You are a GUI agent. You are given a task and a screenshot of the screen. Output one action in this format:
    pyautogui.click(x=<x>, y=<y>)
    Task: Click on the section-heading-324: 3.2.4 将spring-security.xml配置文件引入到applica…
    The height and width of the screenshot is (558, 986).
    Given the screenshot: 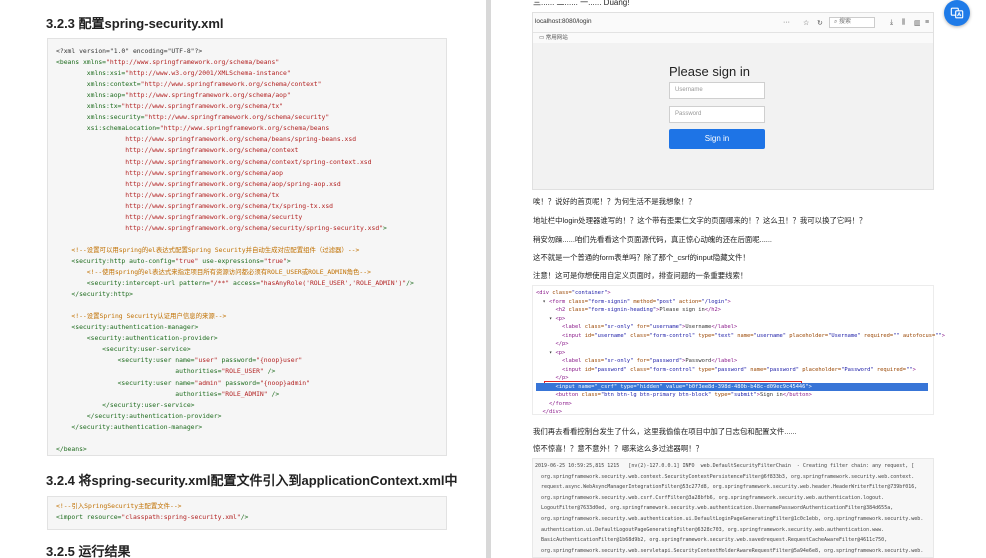 What is the action you would take?
    pyautogui.click(x=252, y=480)
    